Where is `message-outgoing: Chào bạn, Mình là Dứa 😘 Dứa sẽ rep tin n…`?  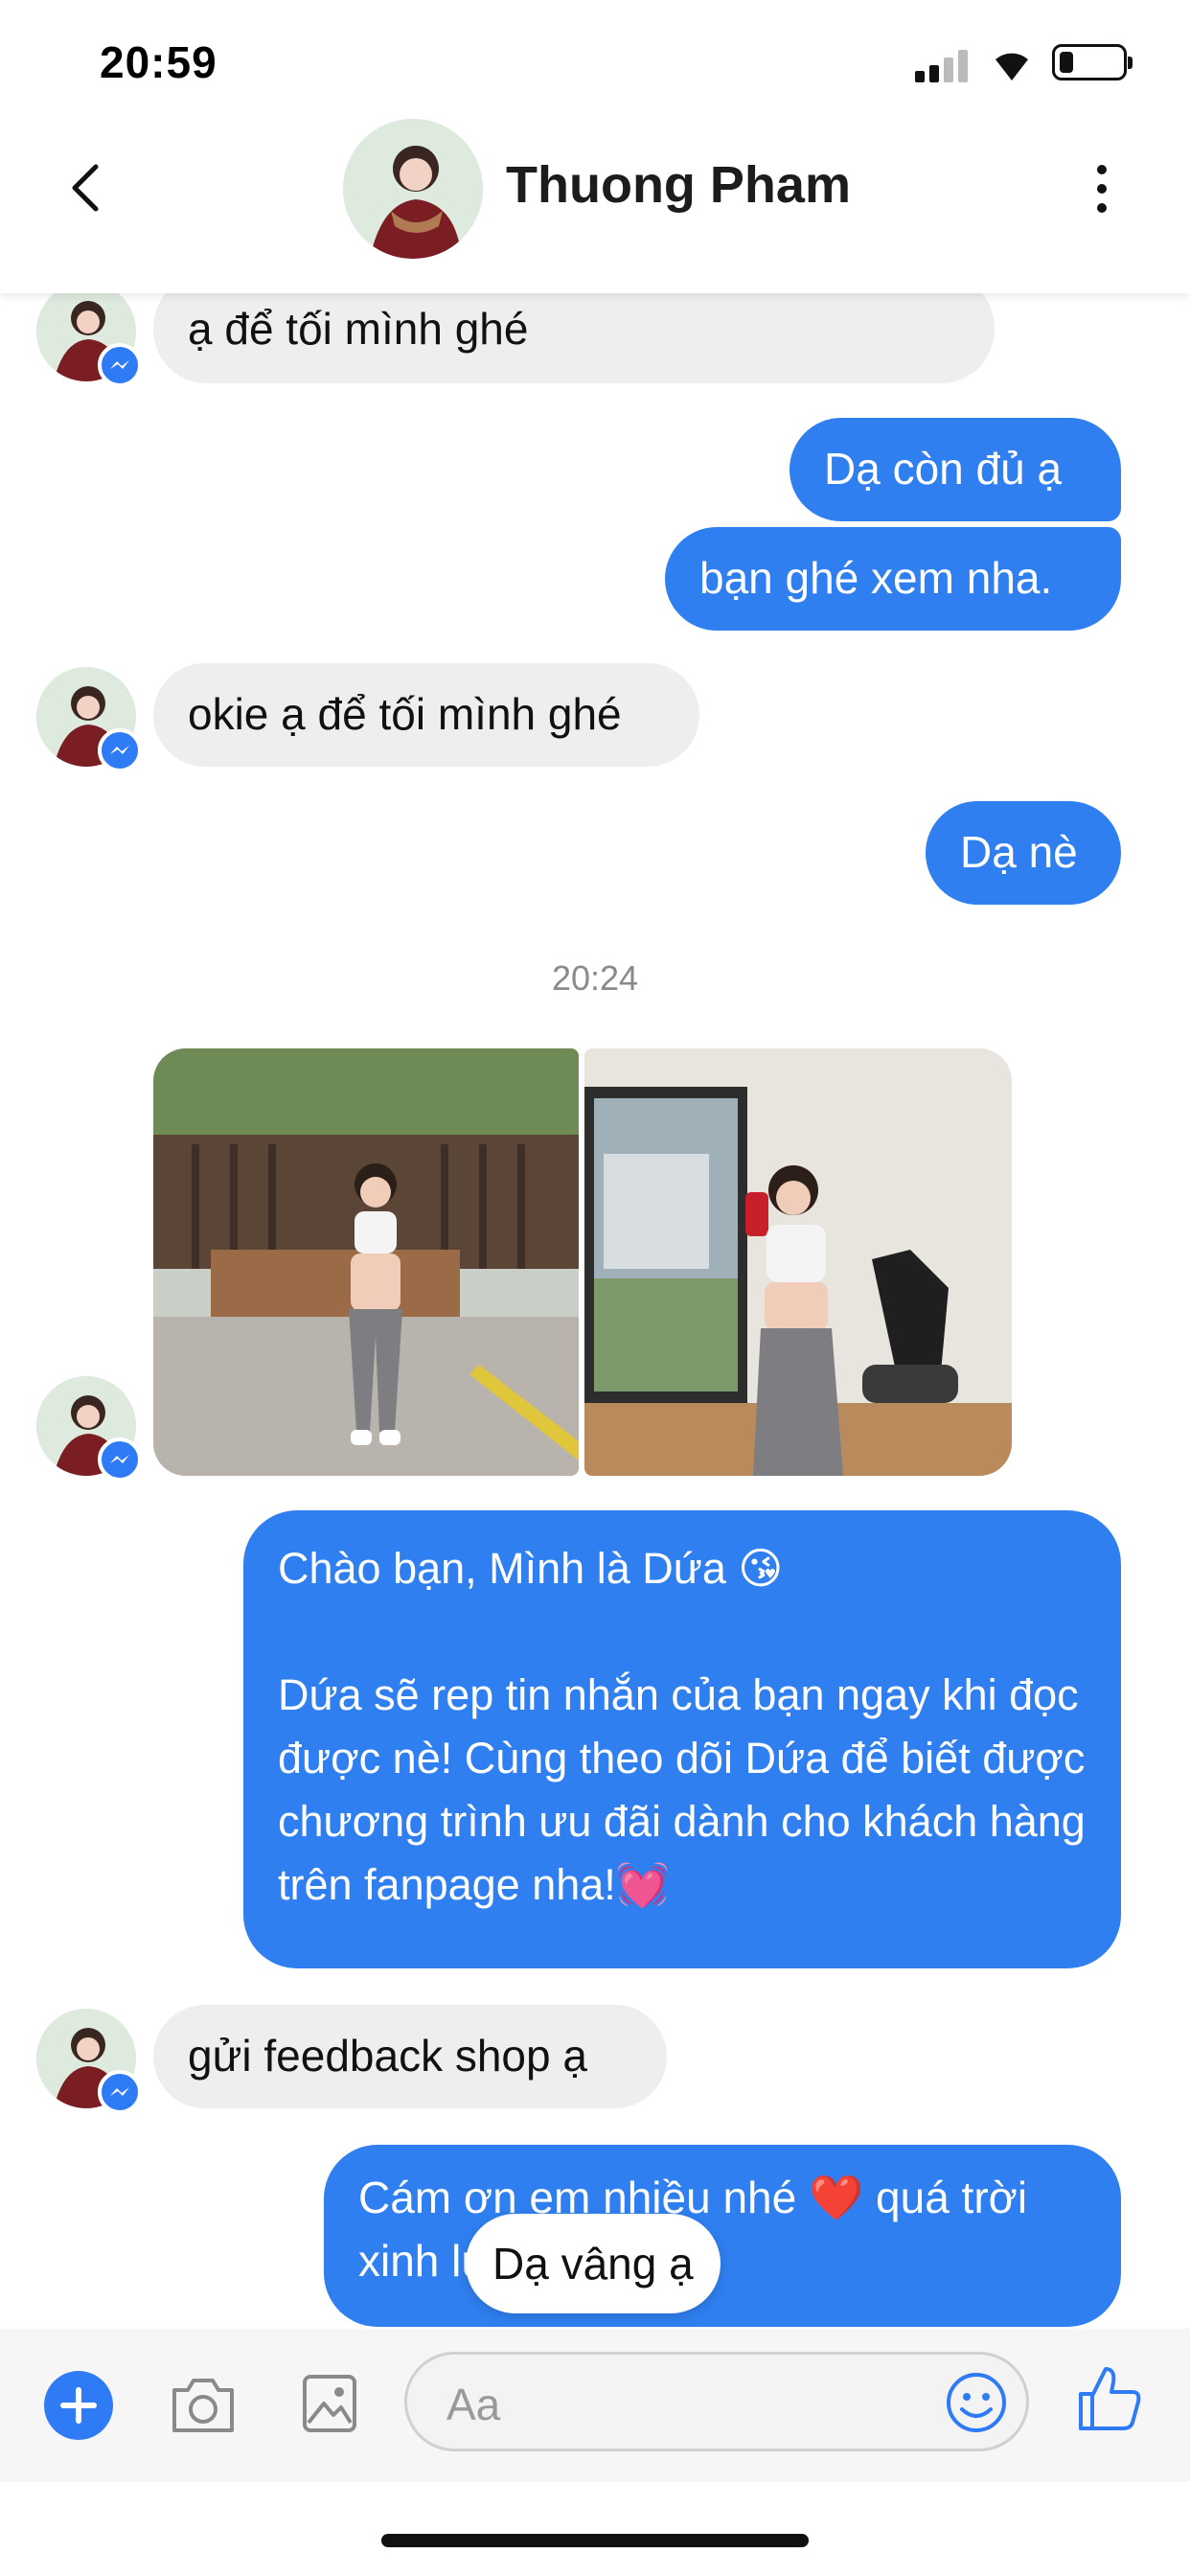 message-outgoing: Chào bạn, Mình là Dứa 😘 Dứa sẽ rep tin n… is located at coordinates (682, 1739).